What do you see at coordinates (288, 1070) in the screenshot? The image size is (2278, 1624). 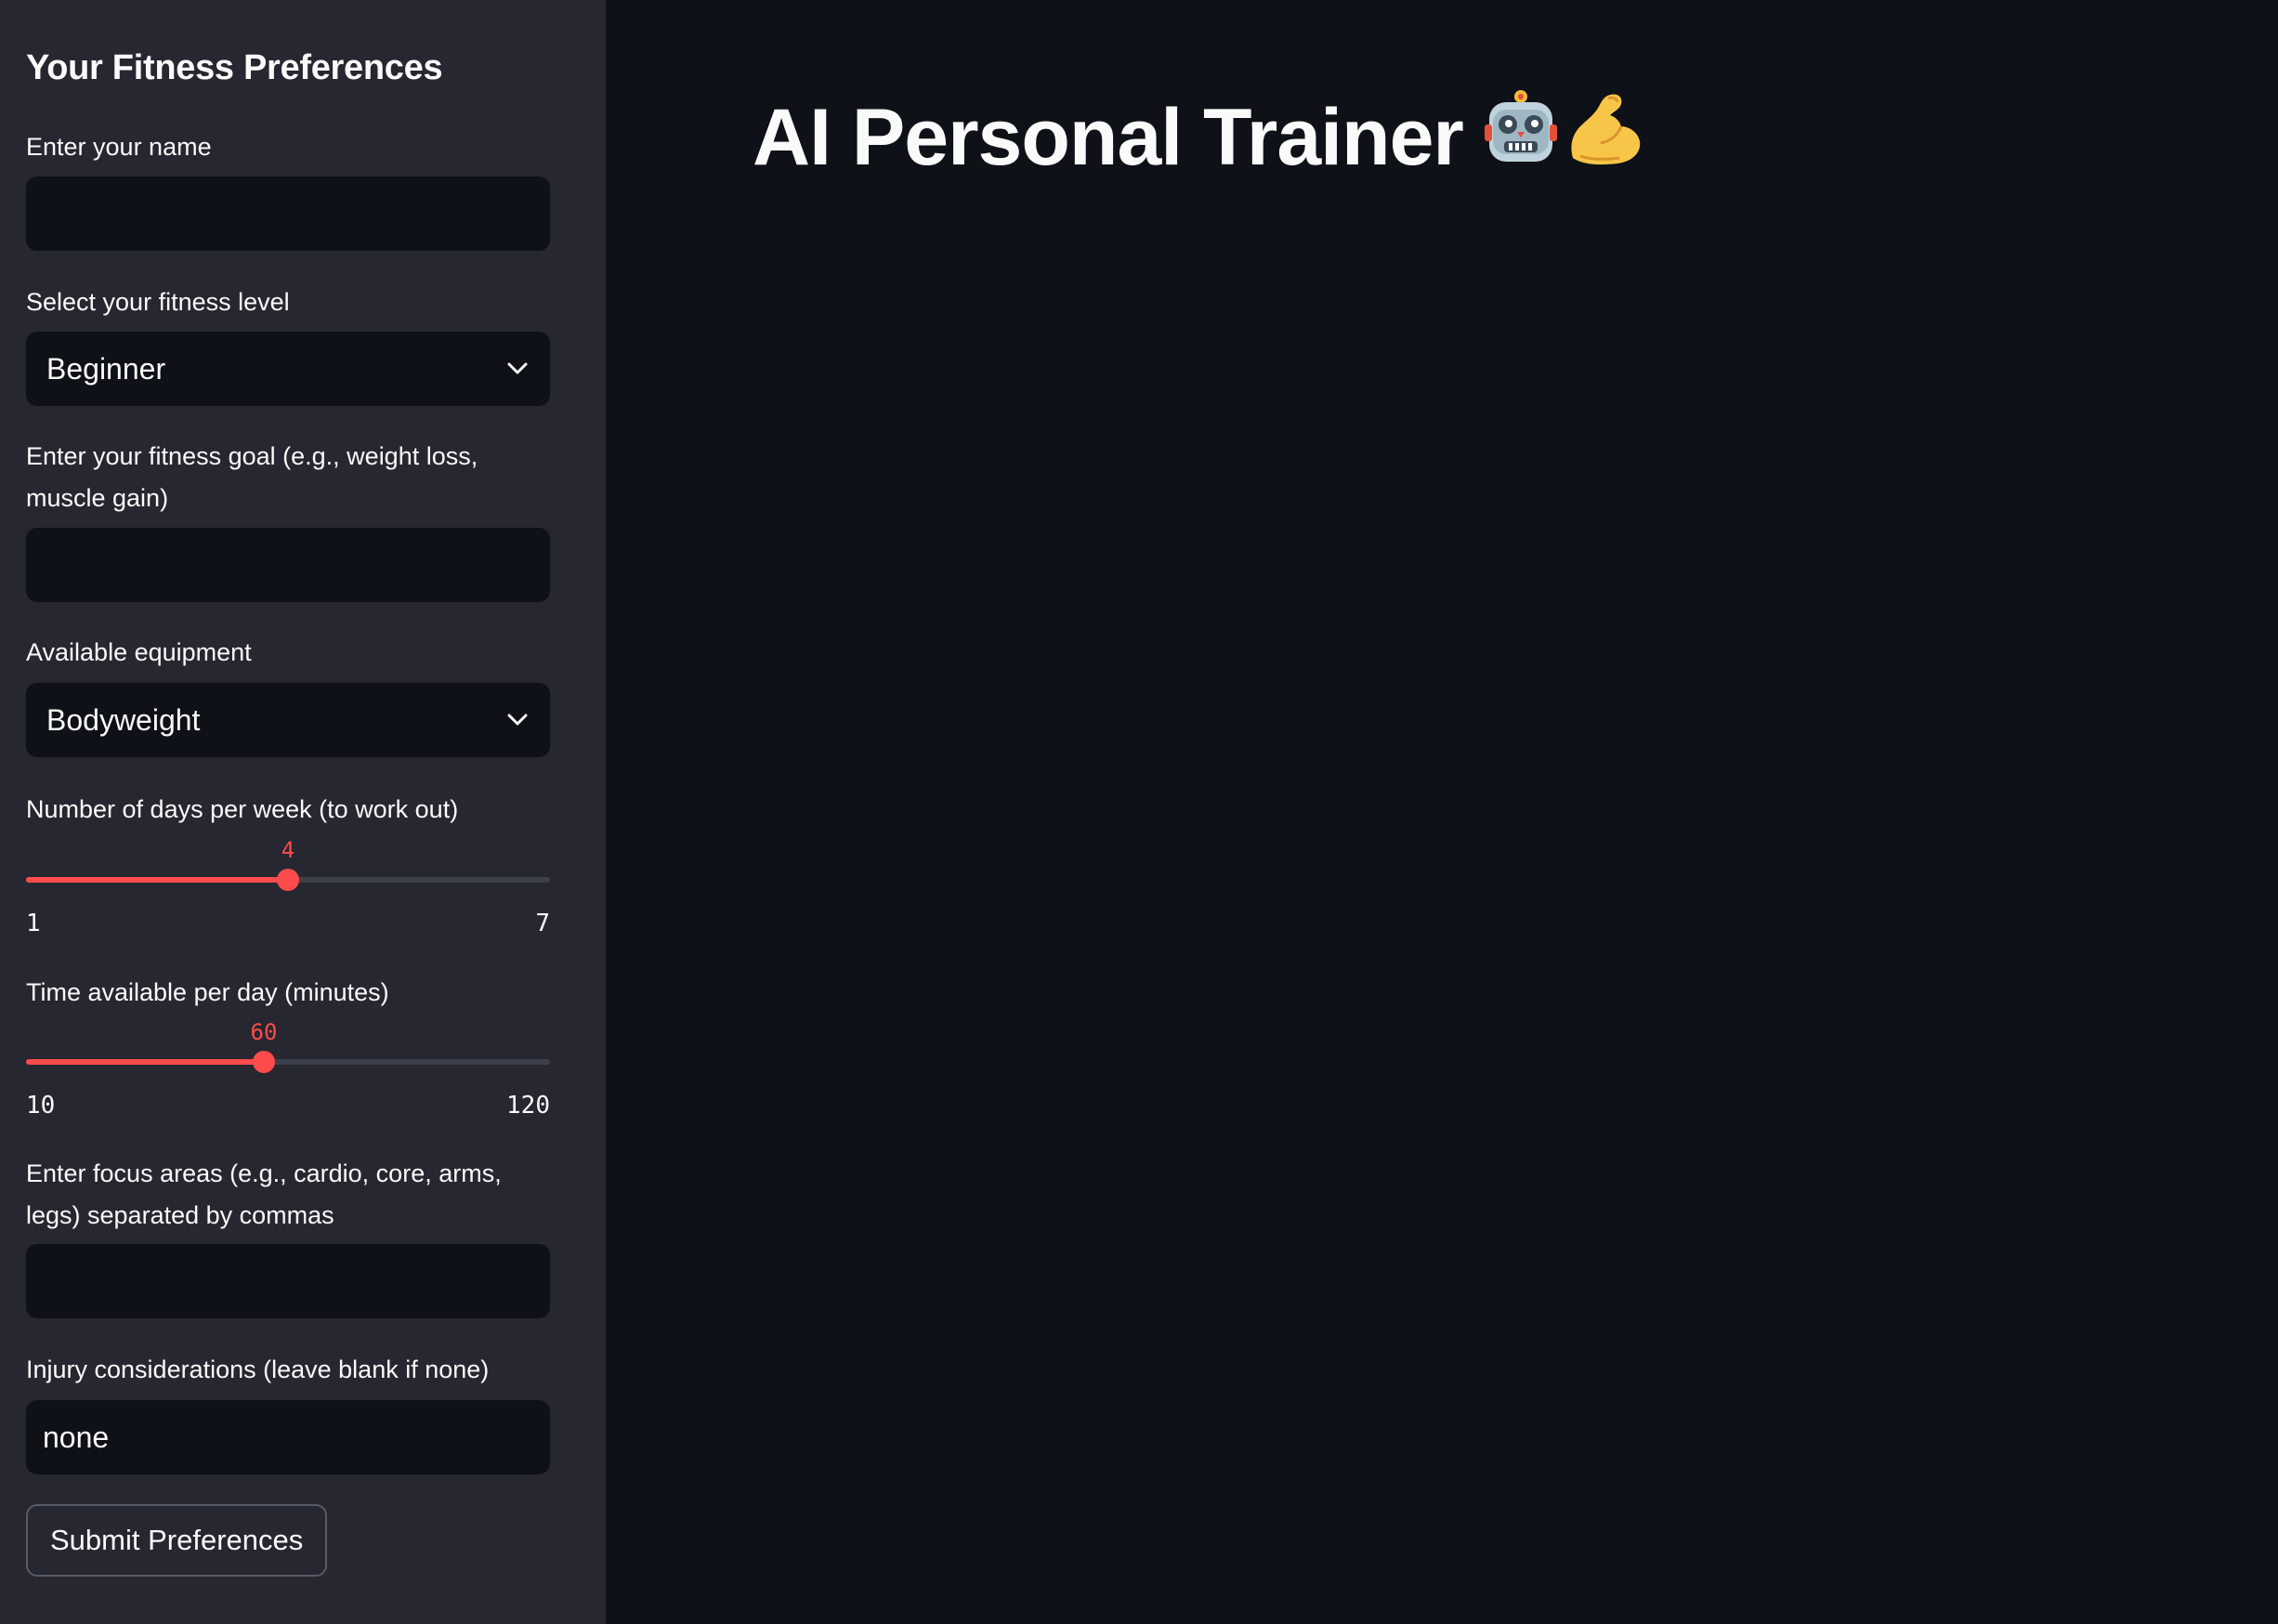 I see `time-per-day-slider: 60 10 120` at bounding box center [288, 1070].